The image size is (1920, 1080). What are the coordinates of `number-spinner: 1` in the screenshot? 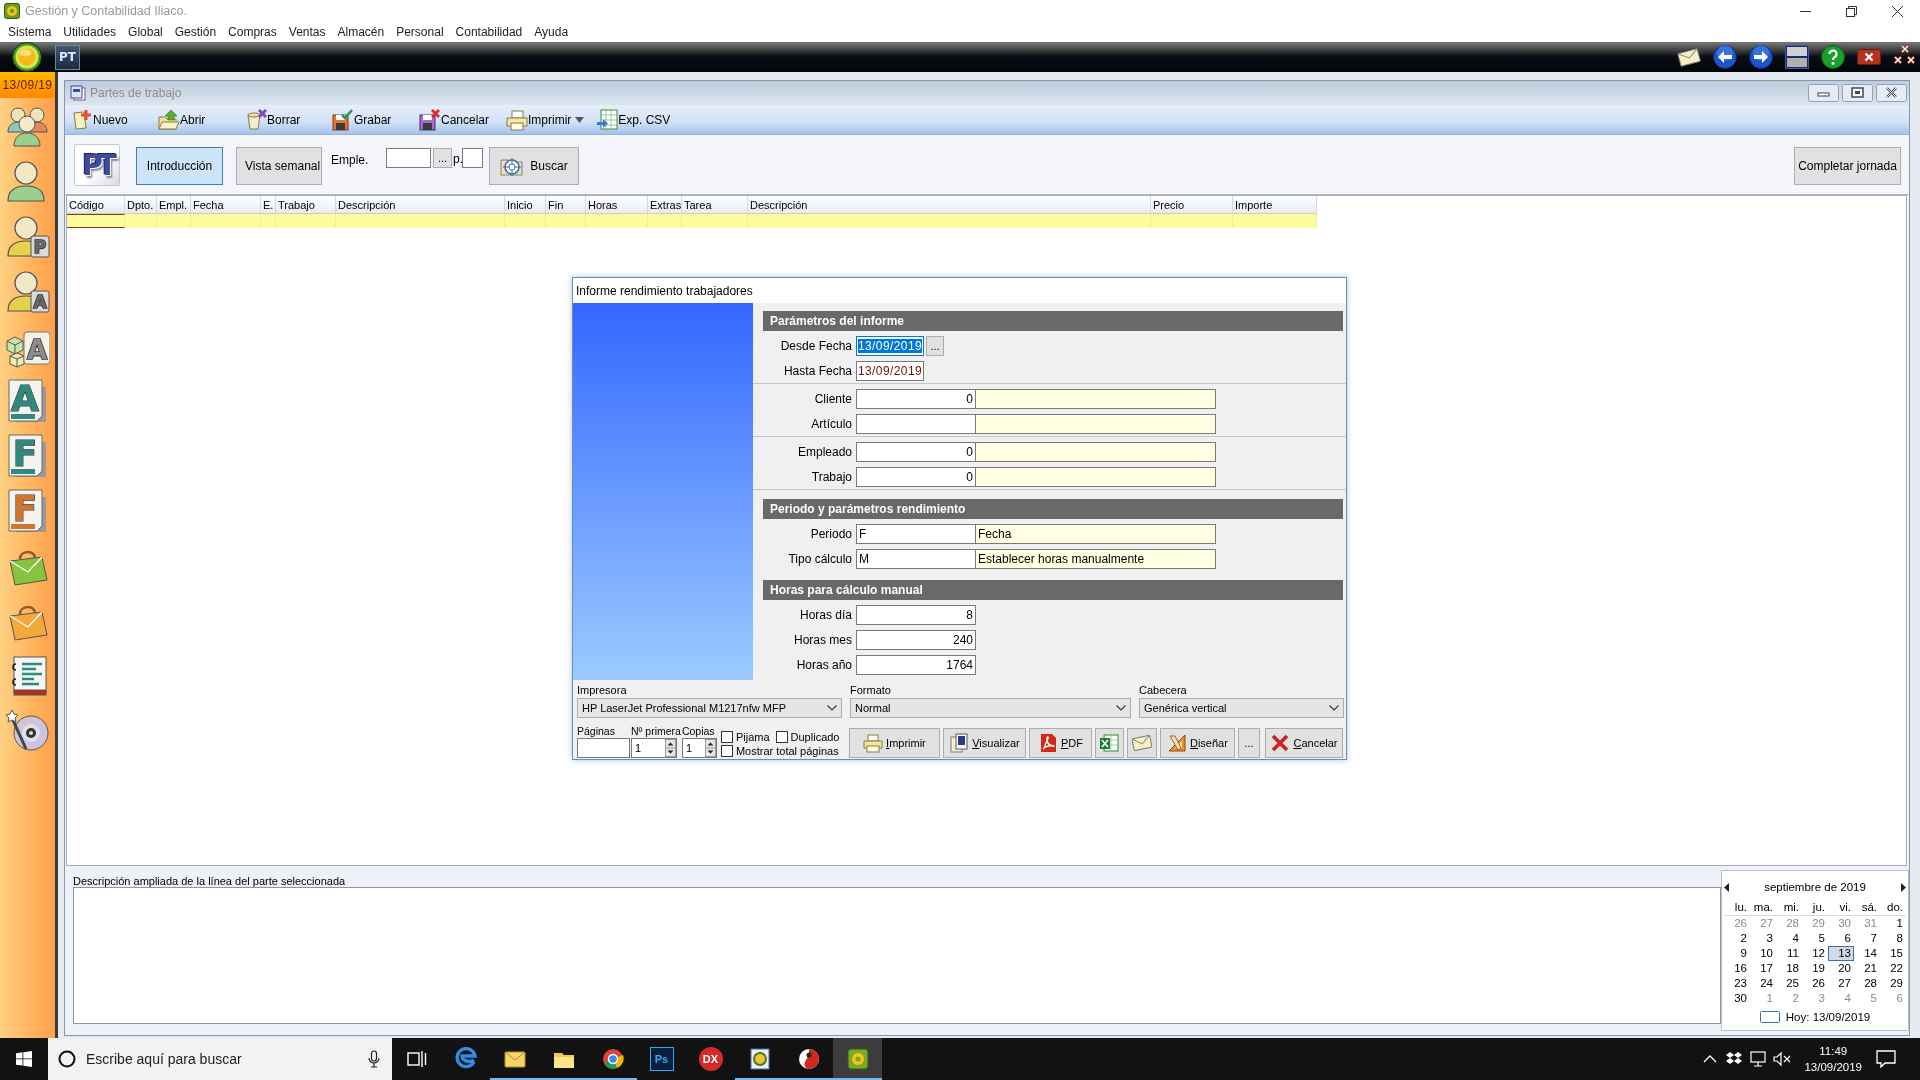 It's located at (699, 748).